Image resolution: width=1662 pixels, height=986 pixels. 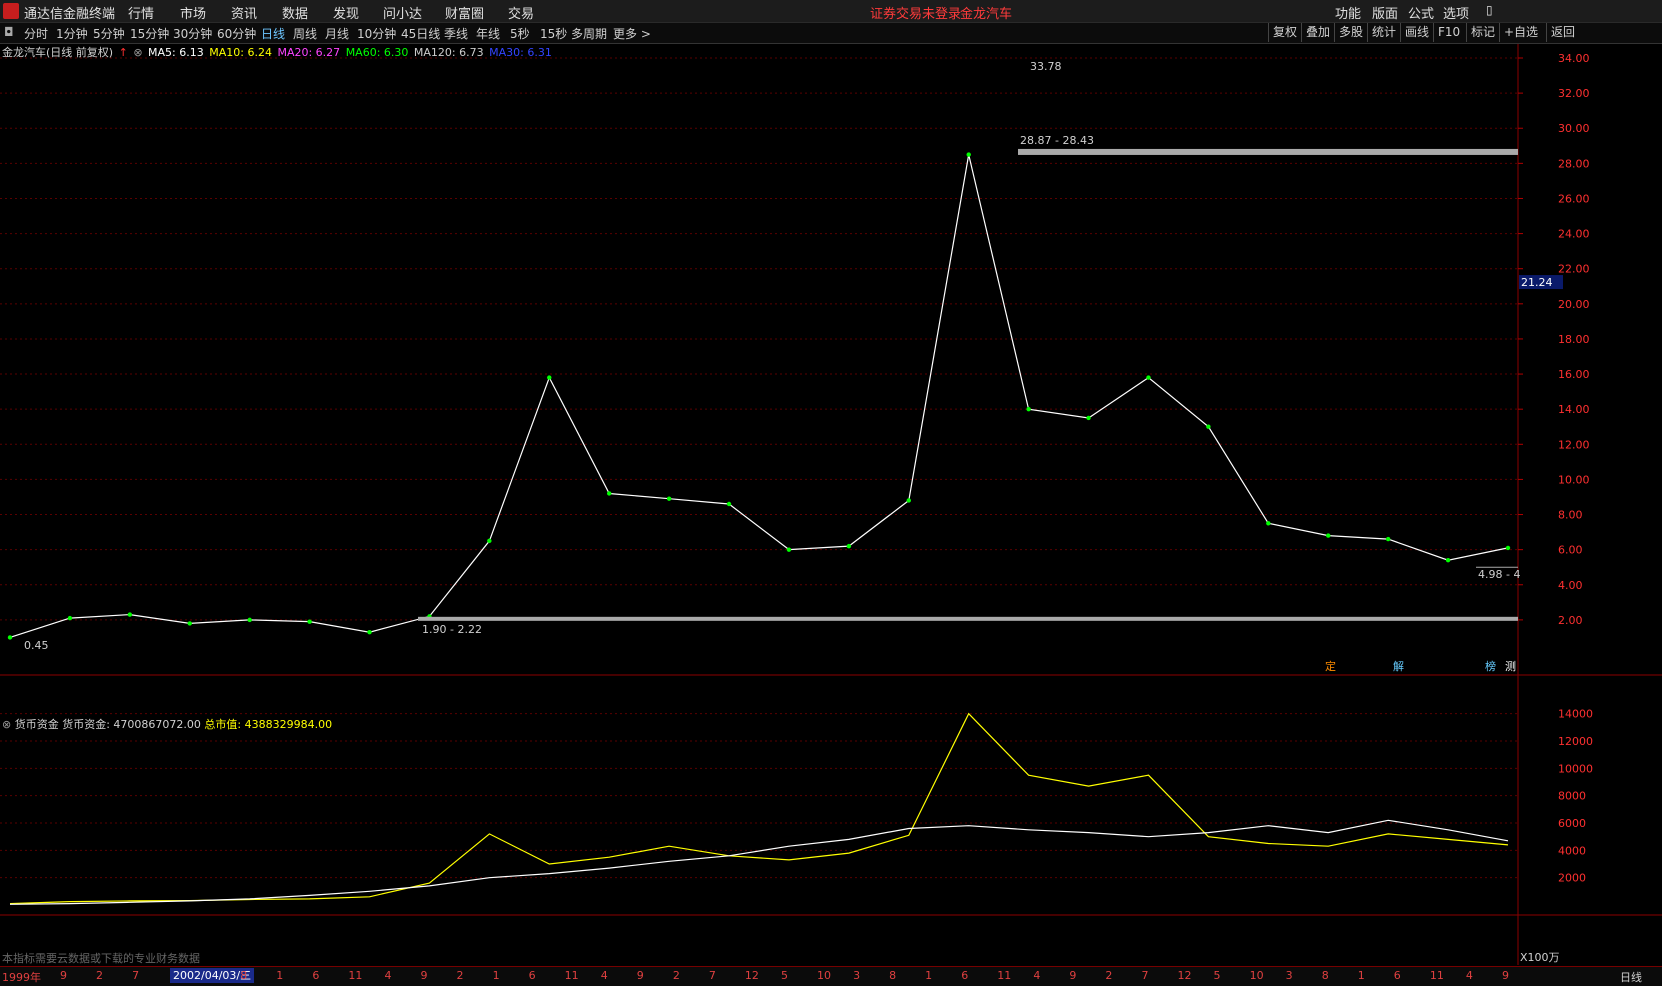 What do you see at coordinates (448, 52) in the screenshot?
I see `ma120-label: MA120: 6.73` at bounding box center [448, 52].